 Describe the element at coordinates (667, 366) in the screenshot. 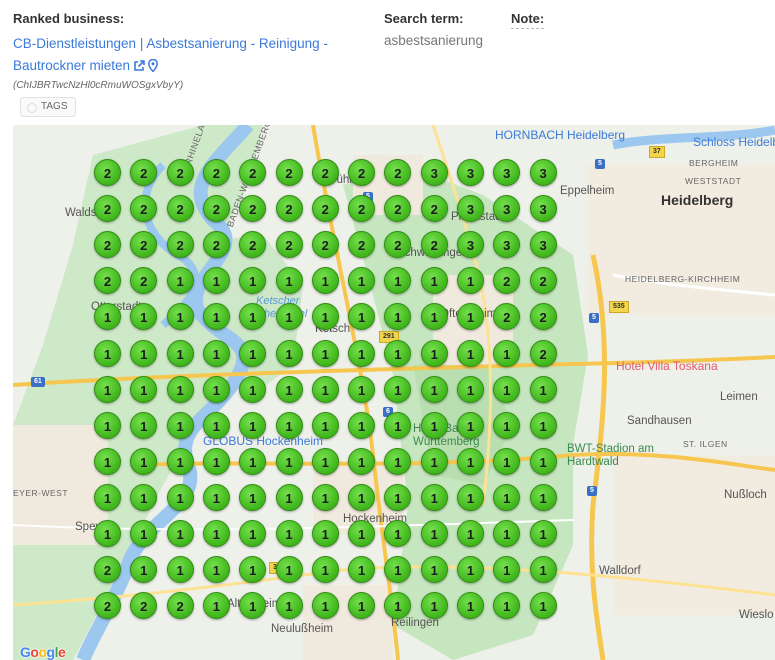

I see `label-villa-toskana: Hotel Villa Toskana` at that location.